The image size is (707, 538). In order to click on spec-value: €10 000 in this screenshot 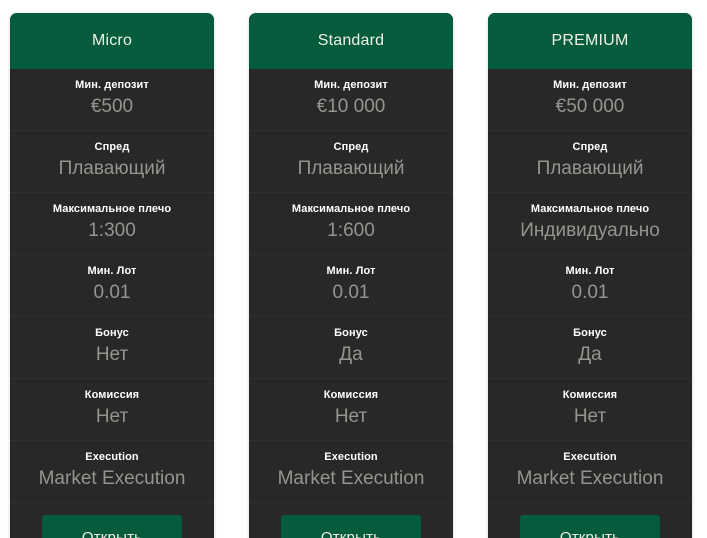, I will do `click(351, 106)`.